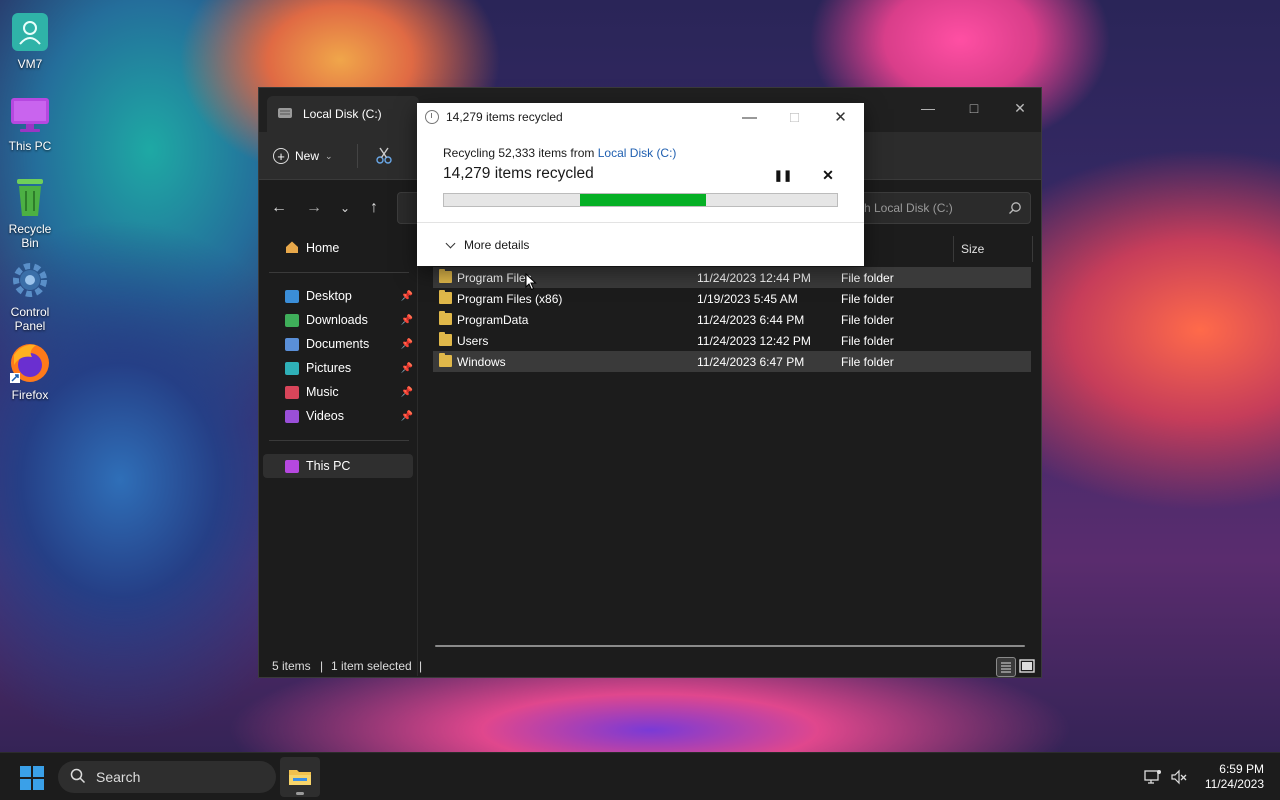  I want to click on search-input: h Local Disk (C:), so click(943, 208).